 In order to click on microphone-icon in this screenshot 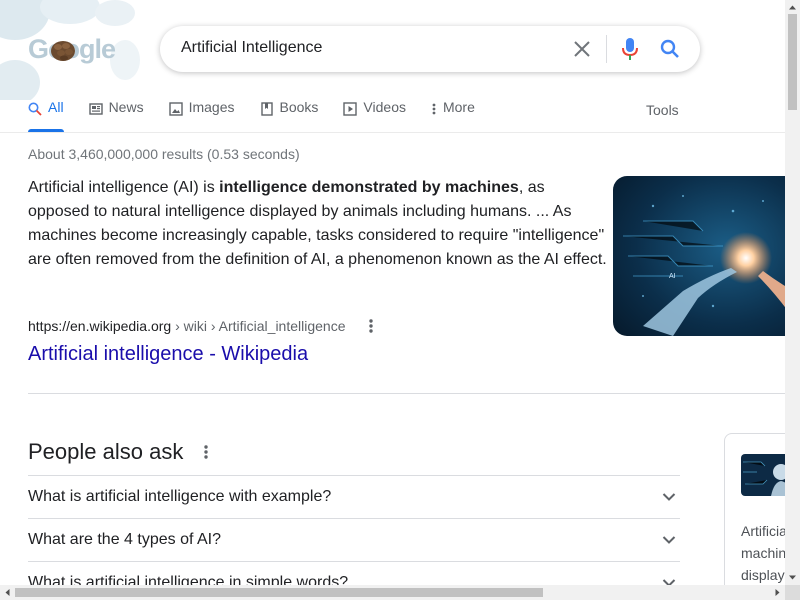, I will do `click(630, 49)`.